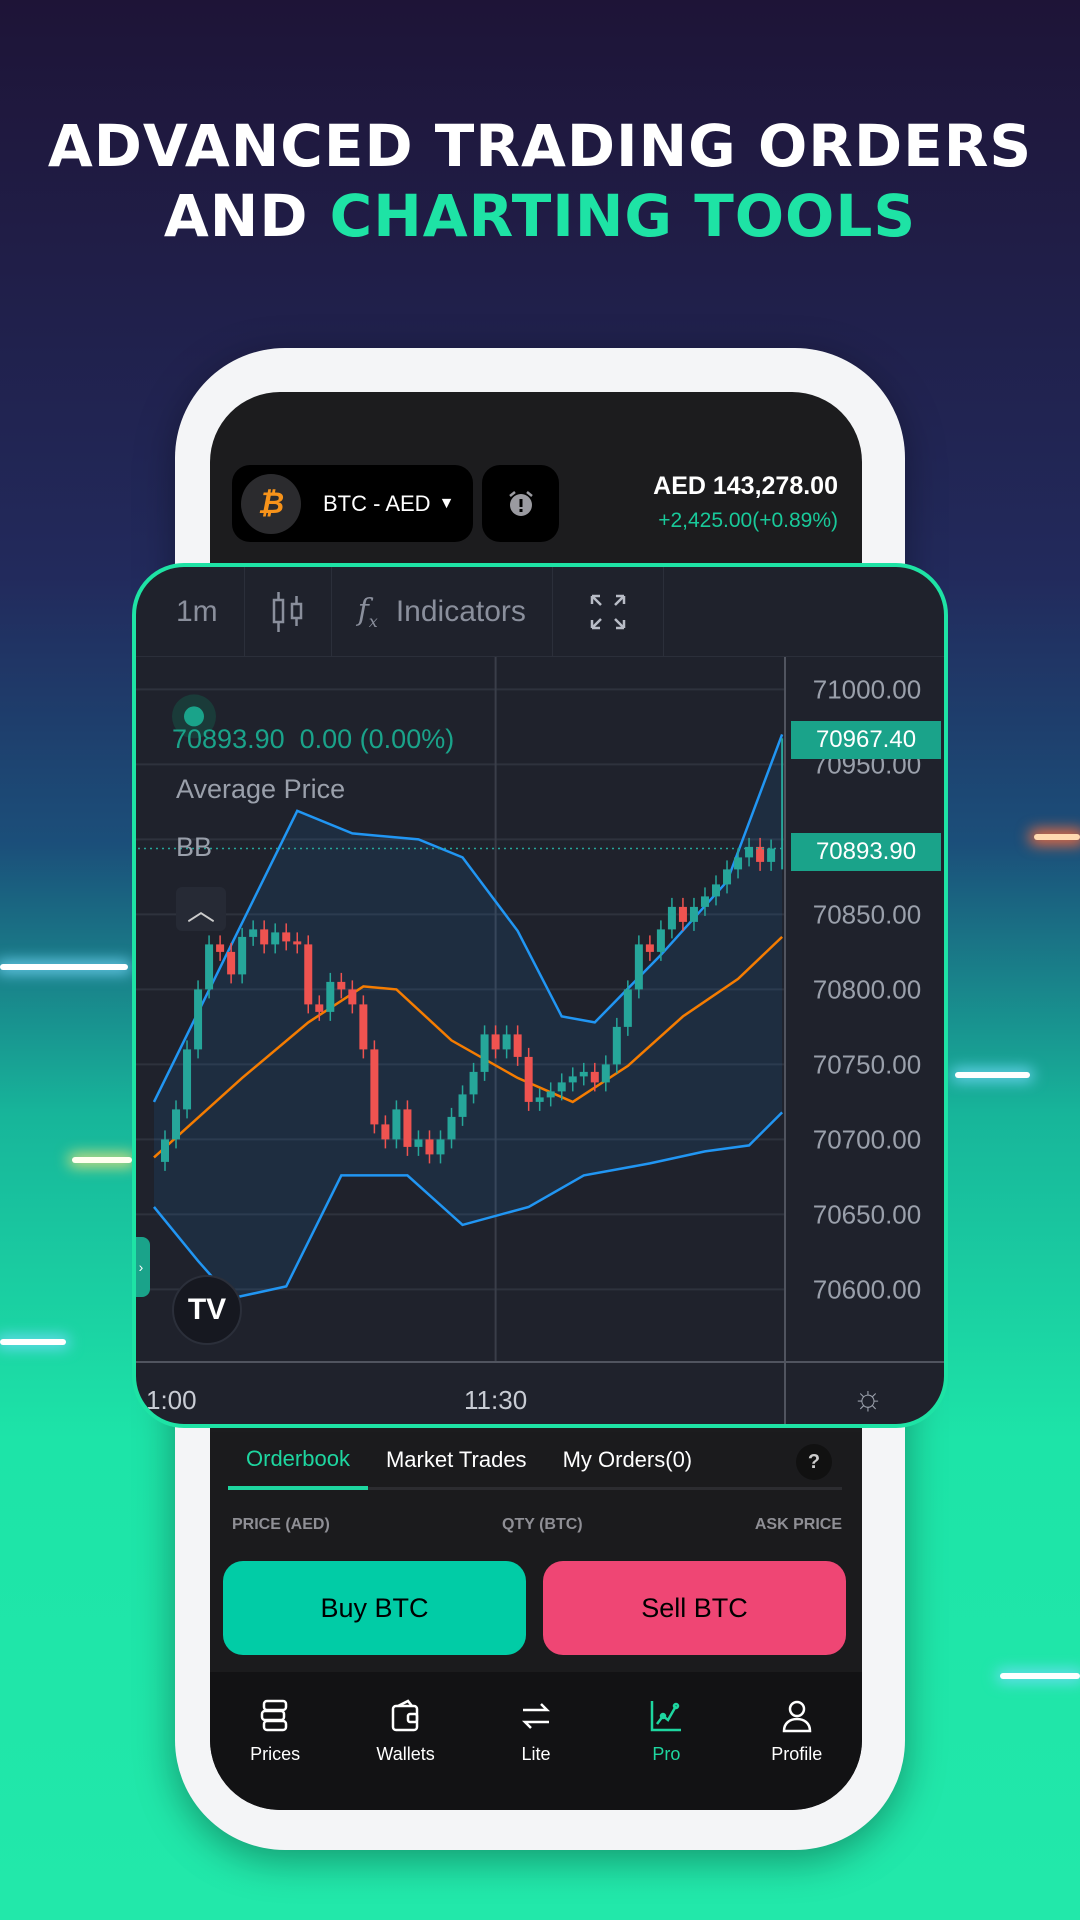 This screenshot has height=1920, width=1080. I want to click on help-button: ?, so click(814, 1462).